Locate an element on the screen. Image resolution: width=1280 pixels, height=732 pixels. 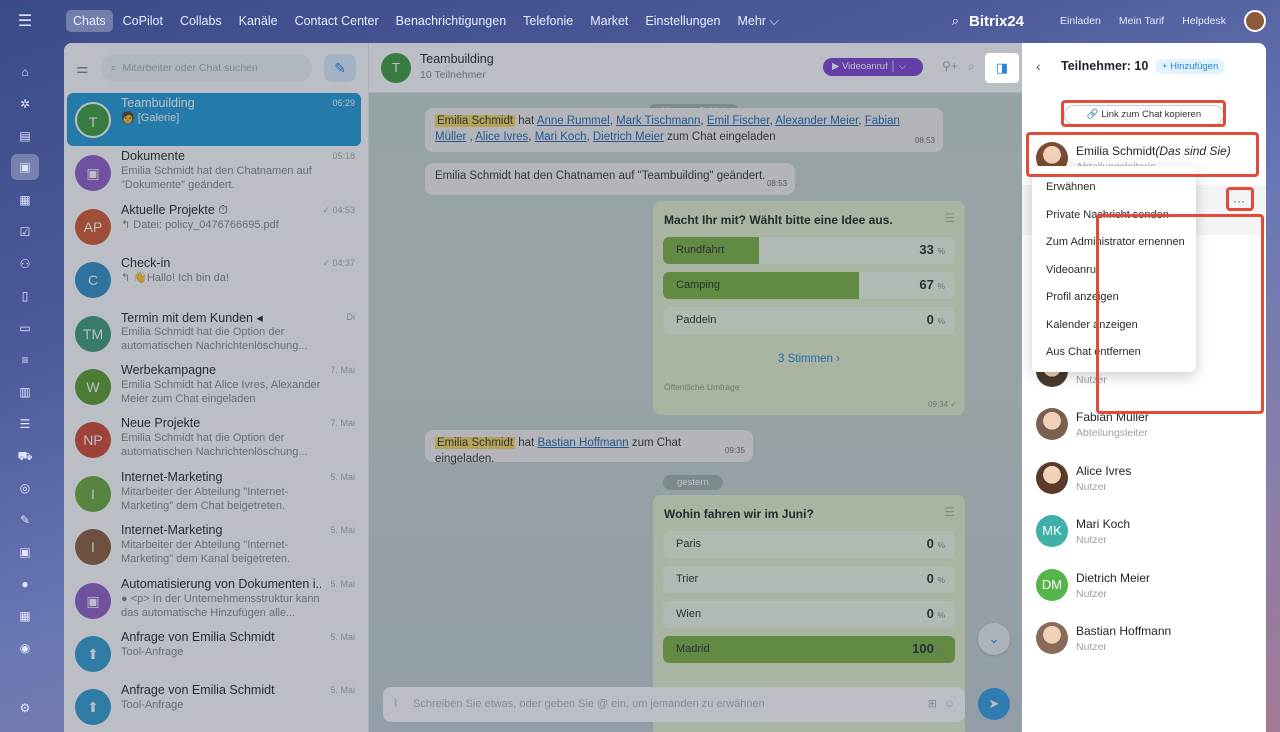
tasks-icon: ☑ is located at coordinates (25, 232).